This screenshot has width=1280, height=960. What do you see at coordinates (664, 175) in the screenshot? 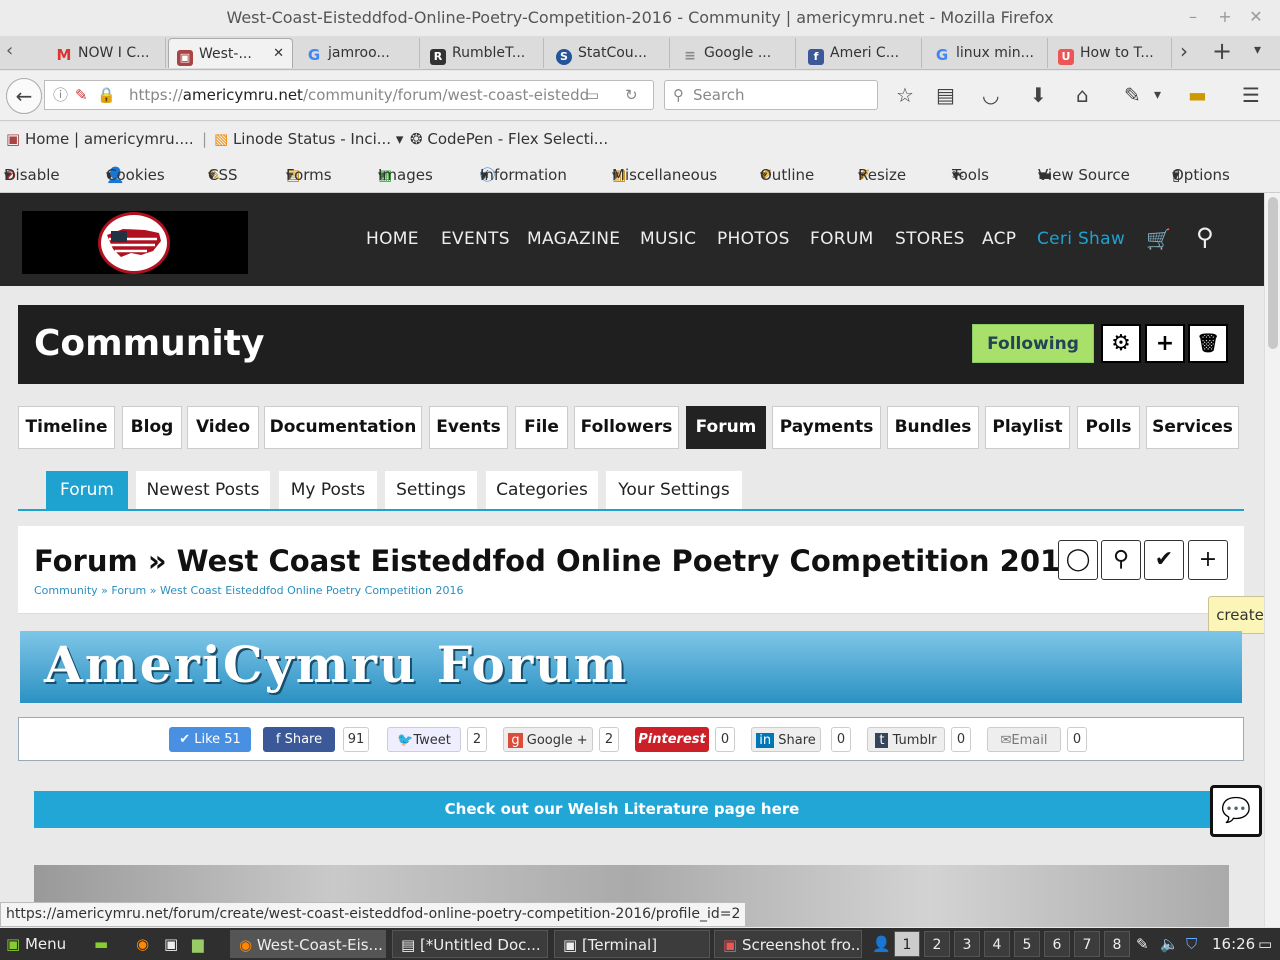
I see `dev-miscellaneous-menu: ▥ Miscellaneous ▾` at bounding box center [664, 175].